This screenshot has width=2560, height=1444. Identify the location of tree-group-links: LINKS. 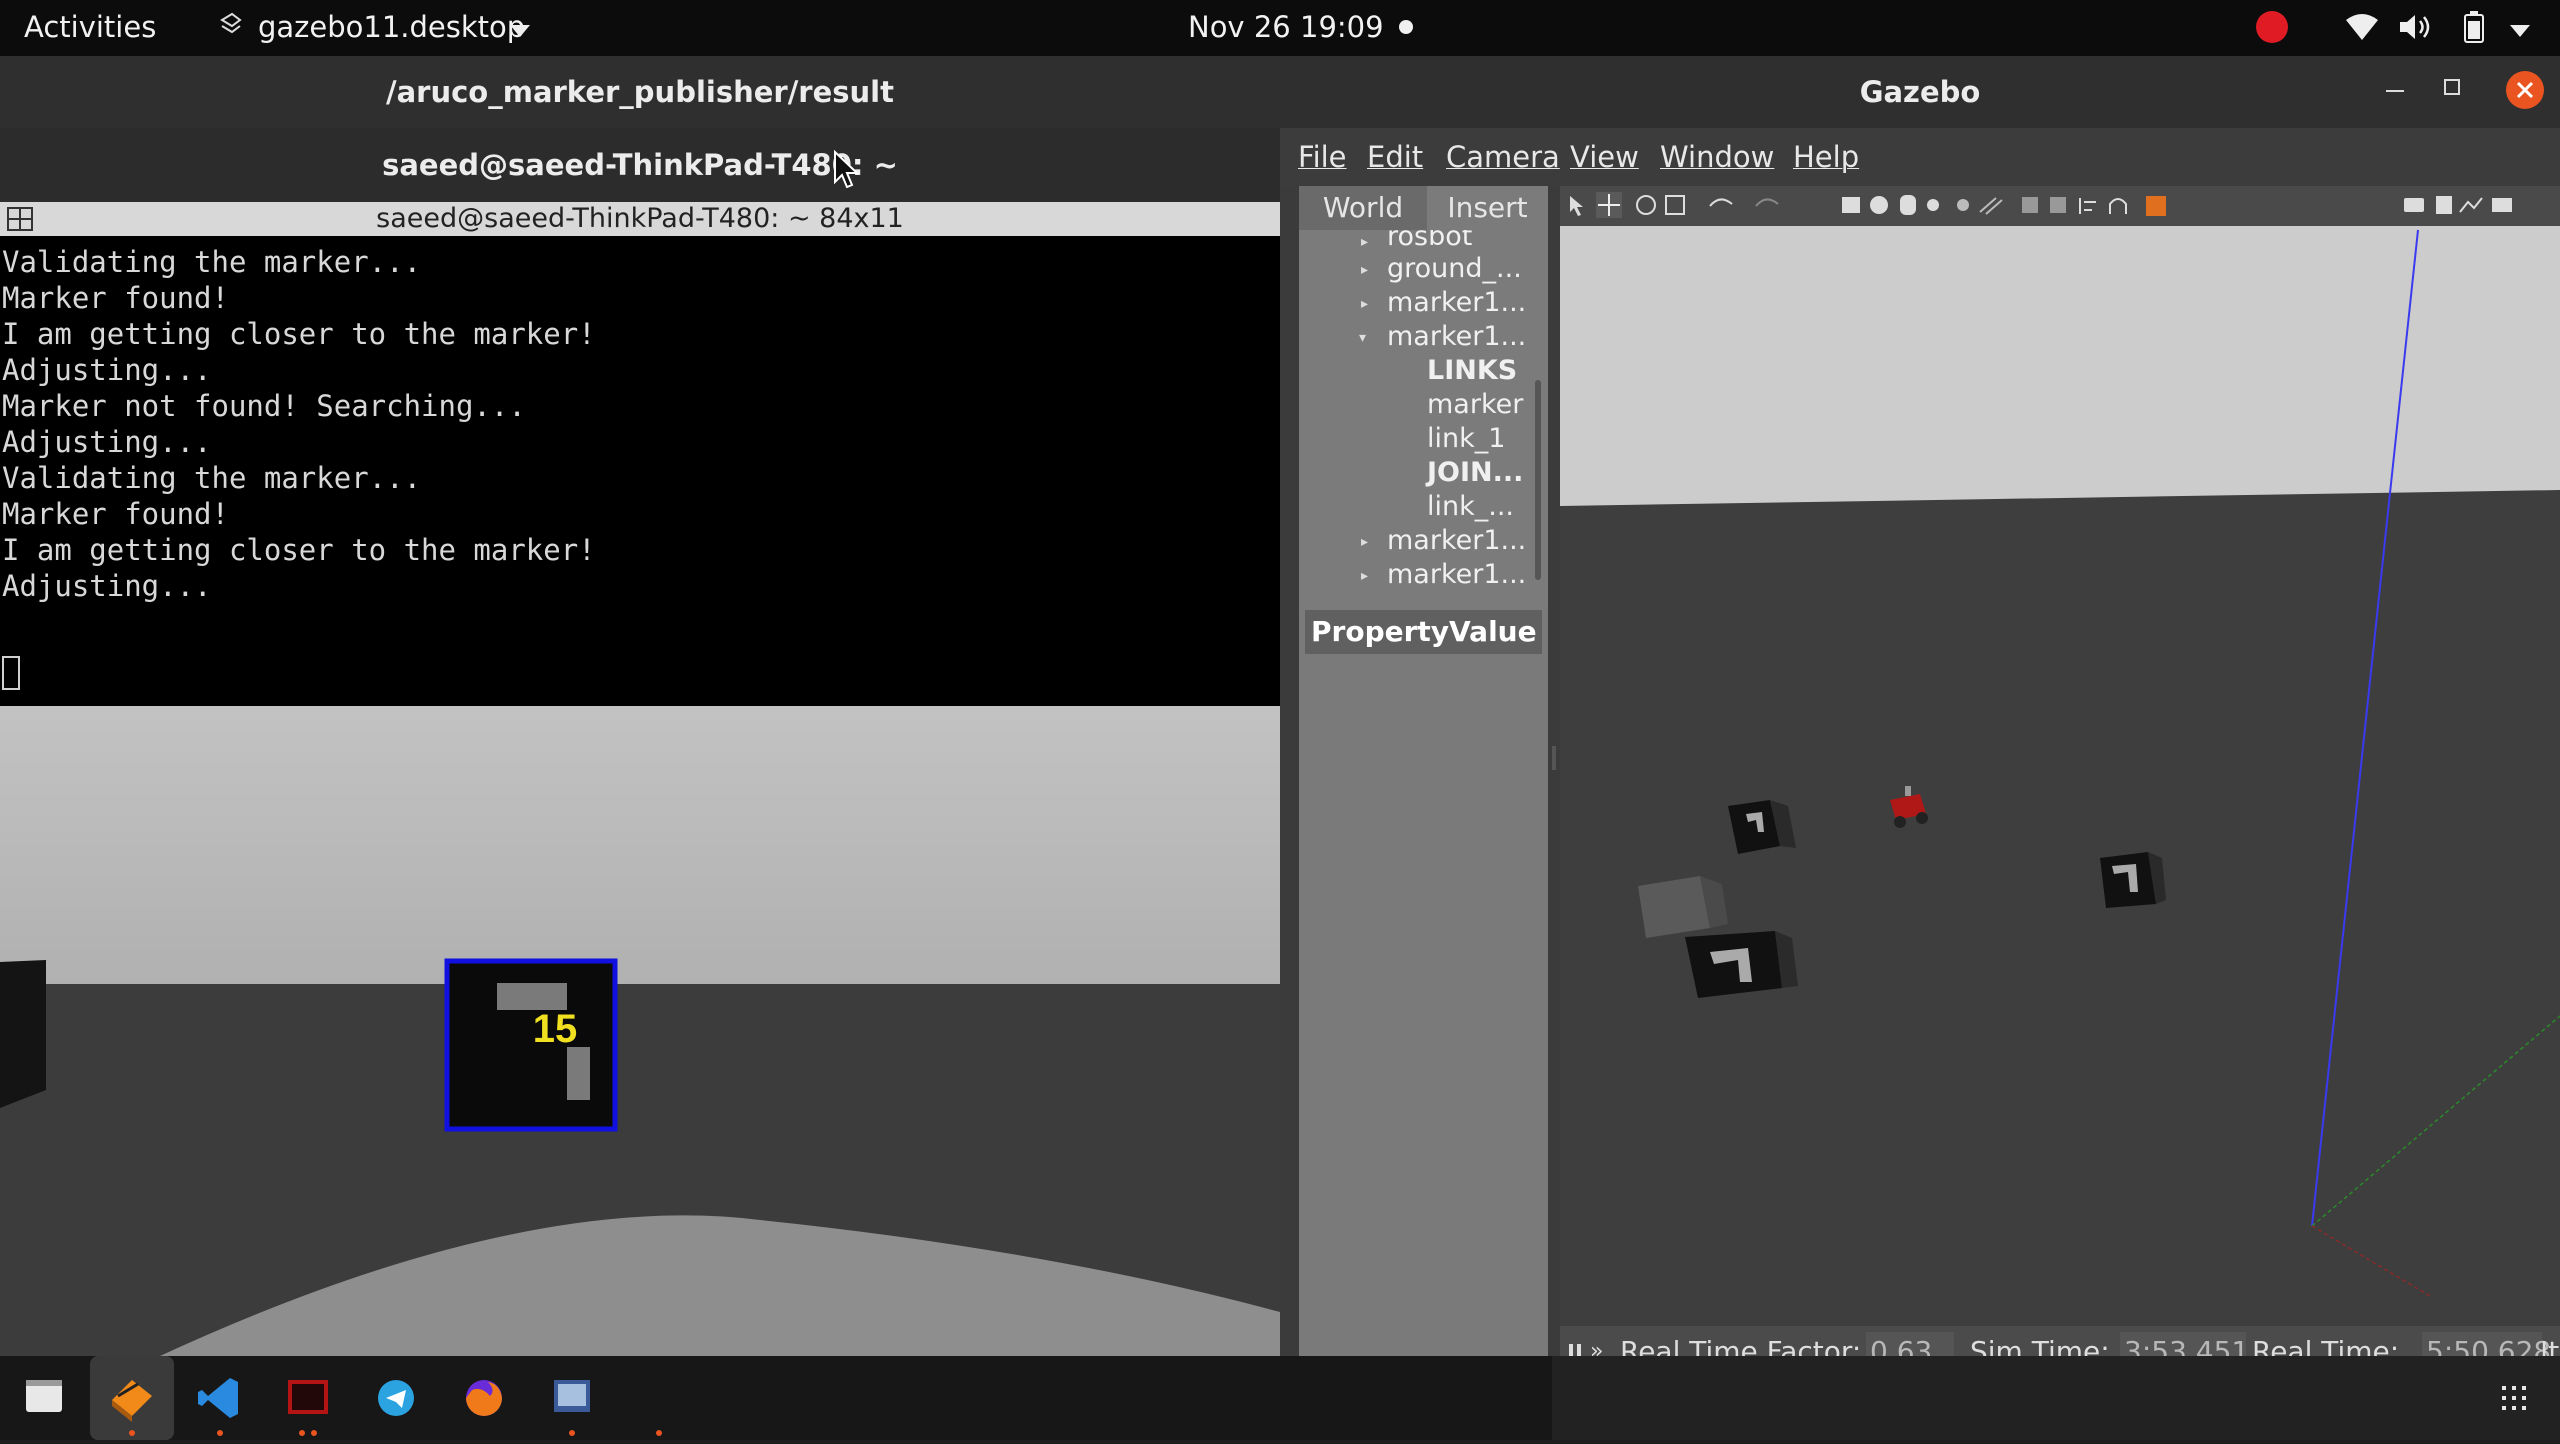
(1472, 371).